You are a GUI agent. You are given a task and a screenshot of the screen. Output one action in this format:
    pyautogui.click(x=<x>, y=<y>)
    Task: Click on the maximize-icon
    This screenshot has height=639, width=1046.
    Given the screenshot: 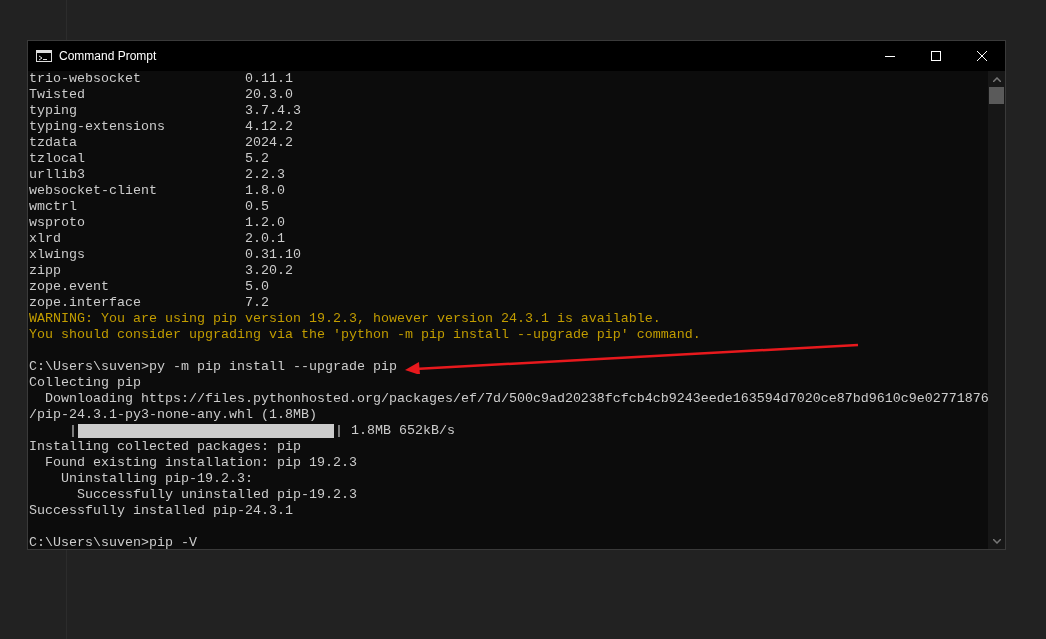 What is the action you would take?
    pyautogui.click(x=936, y=56)
    